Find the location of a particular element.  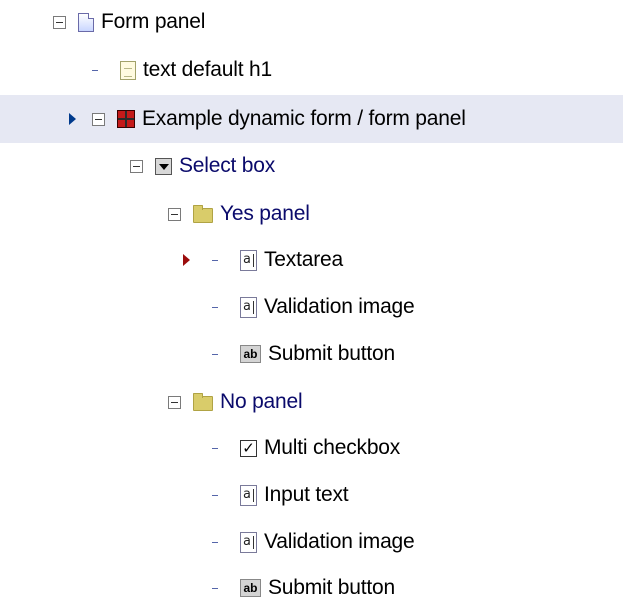

node-label: Multi checkbox is located at coordinates (332, 447).